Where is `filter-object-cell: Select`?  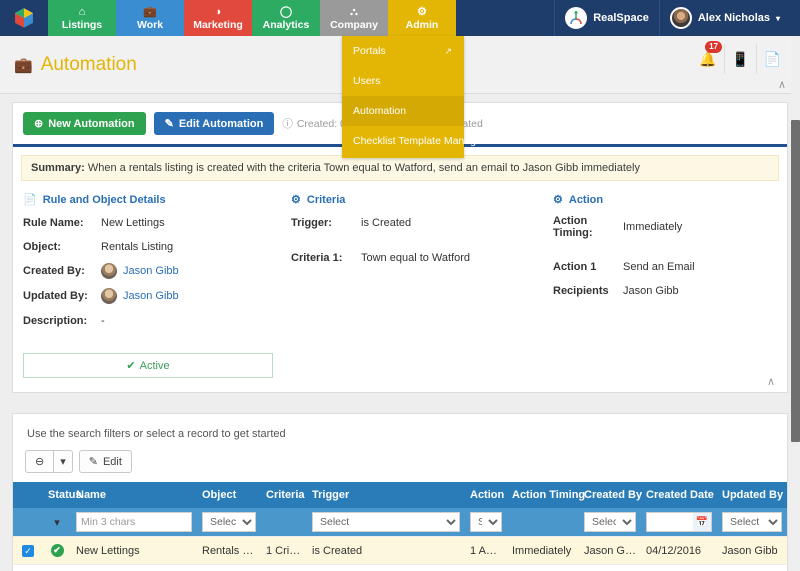 filter-object-cell: Select is located at coordinates (229, 522).